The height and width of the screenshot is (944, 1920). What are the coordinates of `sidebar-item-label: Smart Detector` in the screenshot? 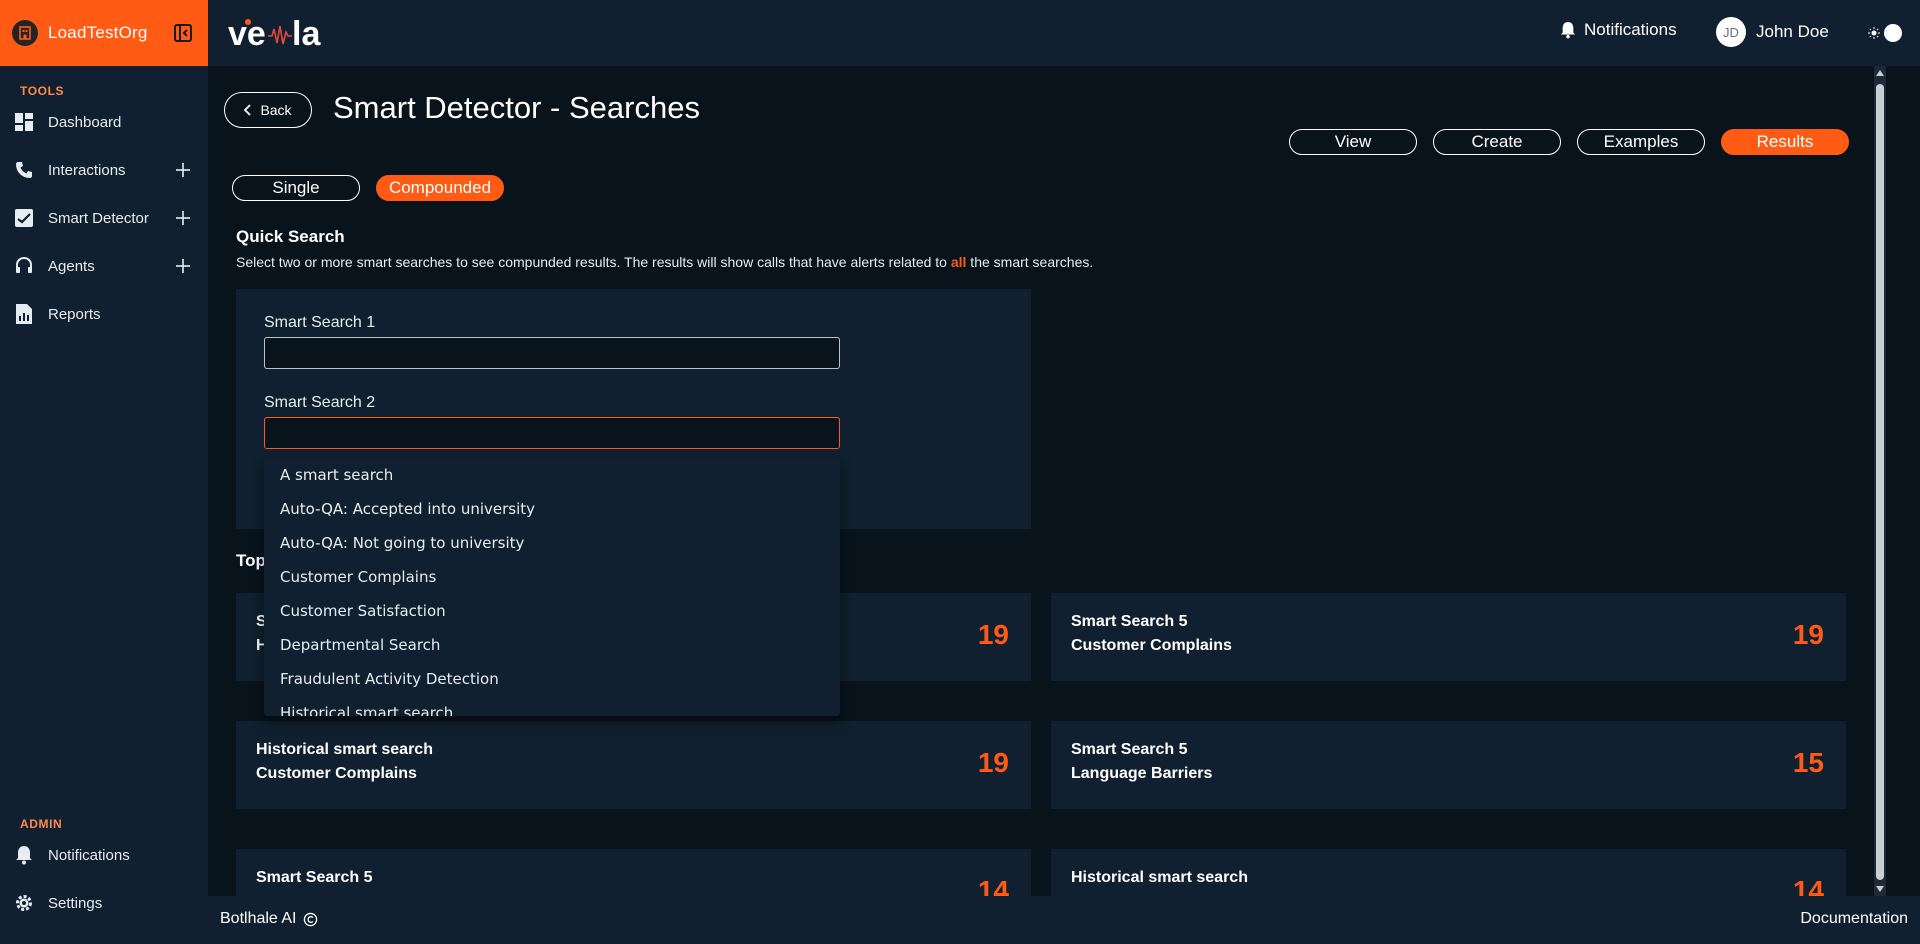 It's located at (98, 218).